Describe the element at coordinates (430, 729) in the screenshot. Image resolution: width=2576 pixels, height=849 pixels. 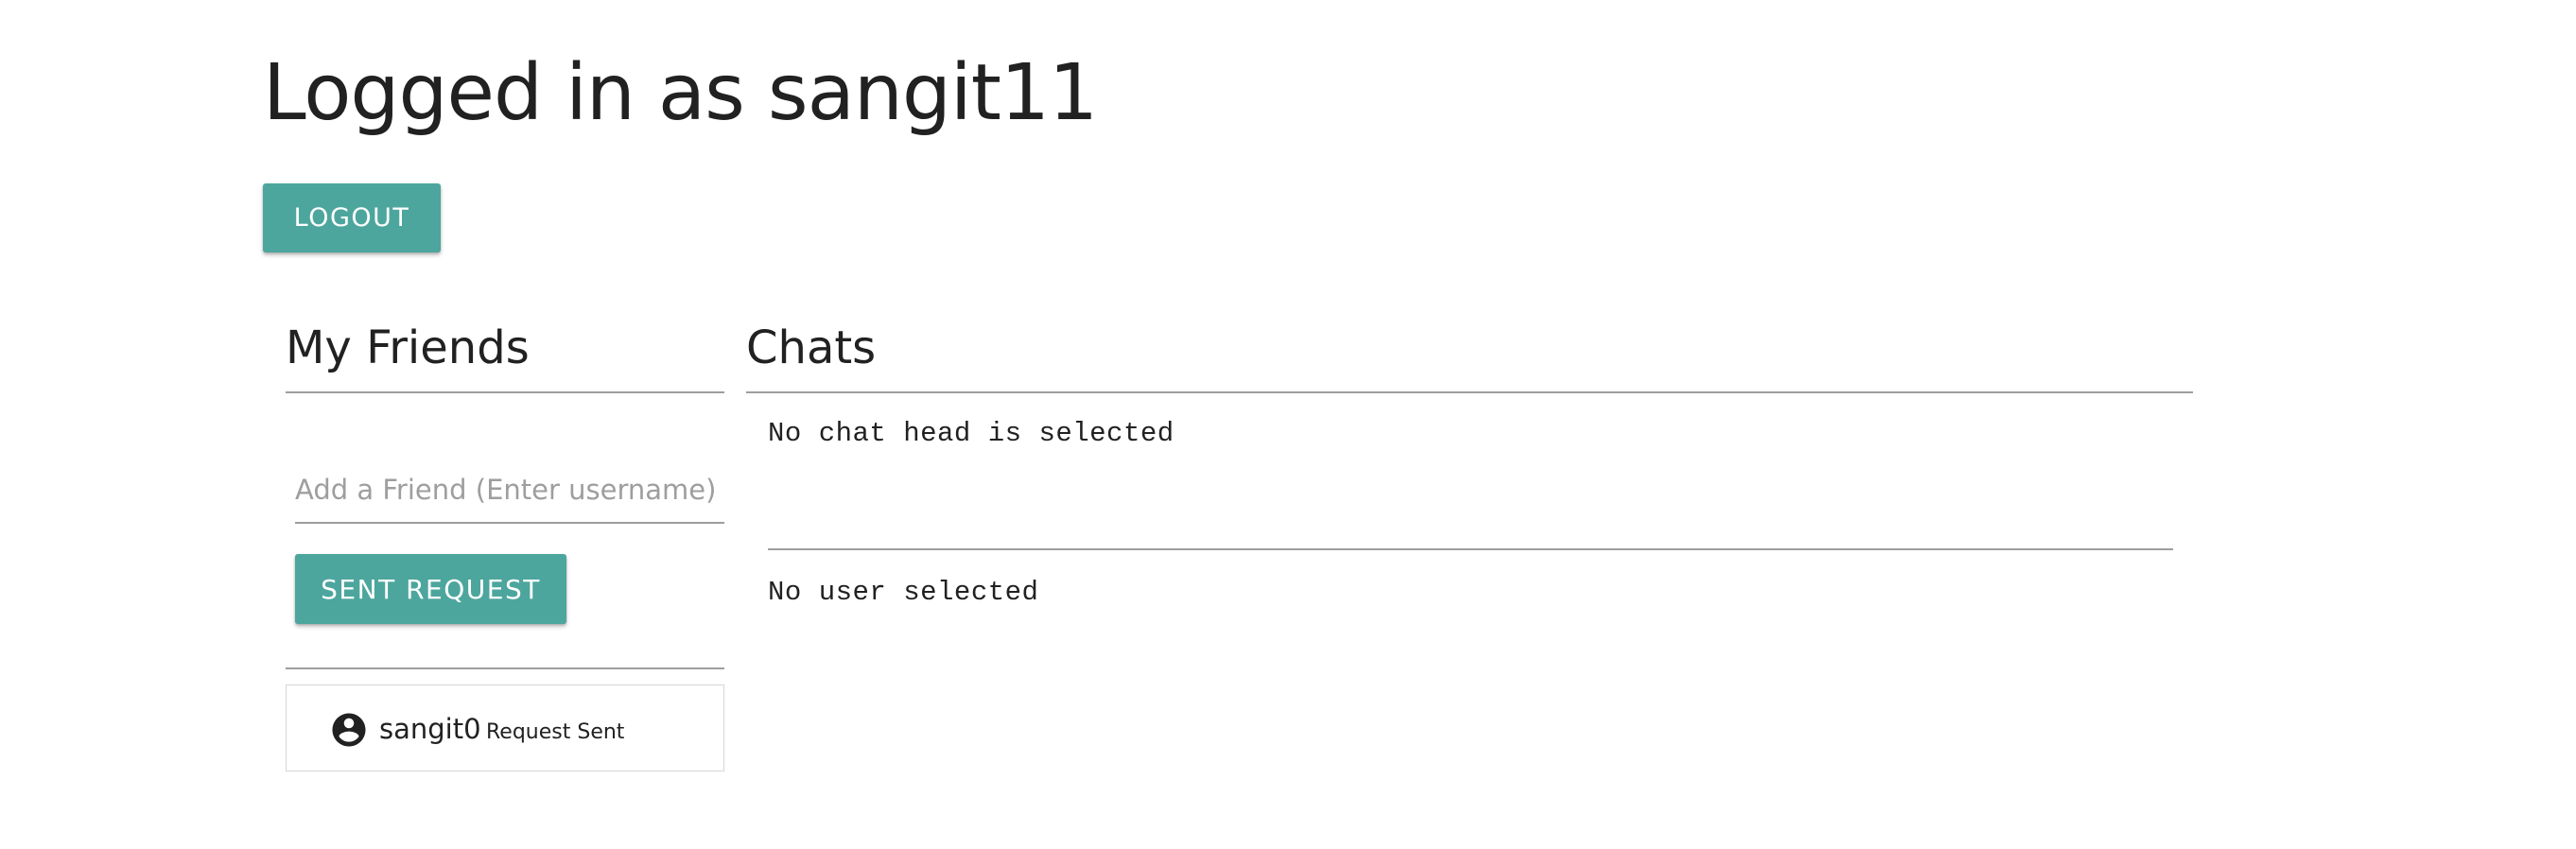
I see `friend-username: sangit0` at that location.